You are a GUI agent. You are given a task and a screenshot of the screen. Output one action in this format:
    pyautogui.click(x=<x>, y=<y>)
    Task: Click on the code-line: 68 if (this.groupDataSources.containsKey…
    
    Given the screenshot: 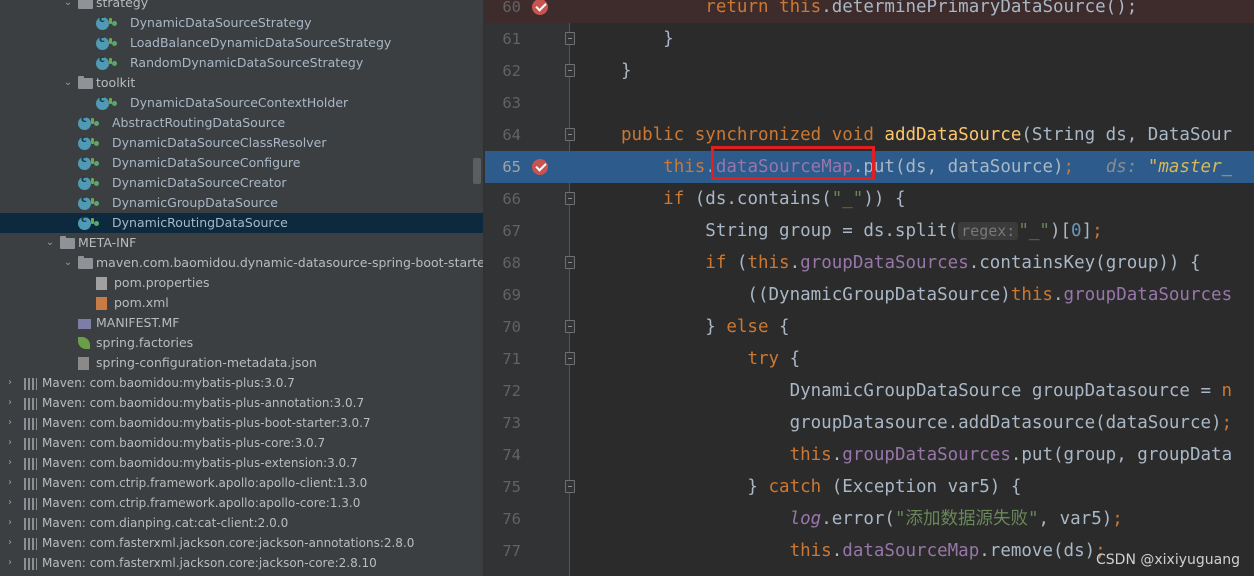 What is the action you would take?
    pyautogui.click(x=869, y=263)
    